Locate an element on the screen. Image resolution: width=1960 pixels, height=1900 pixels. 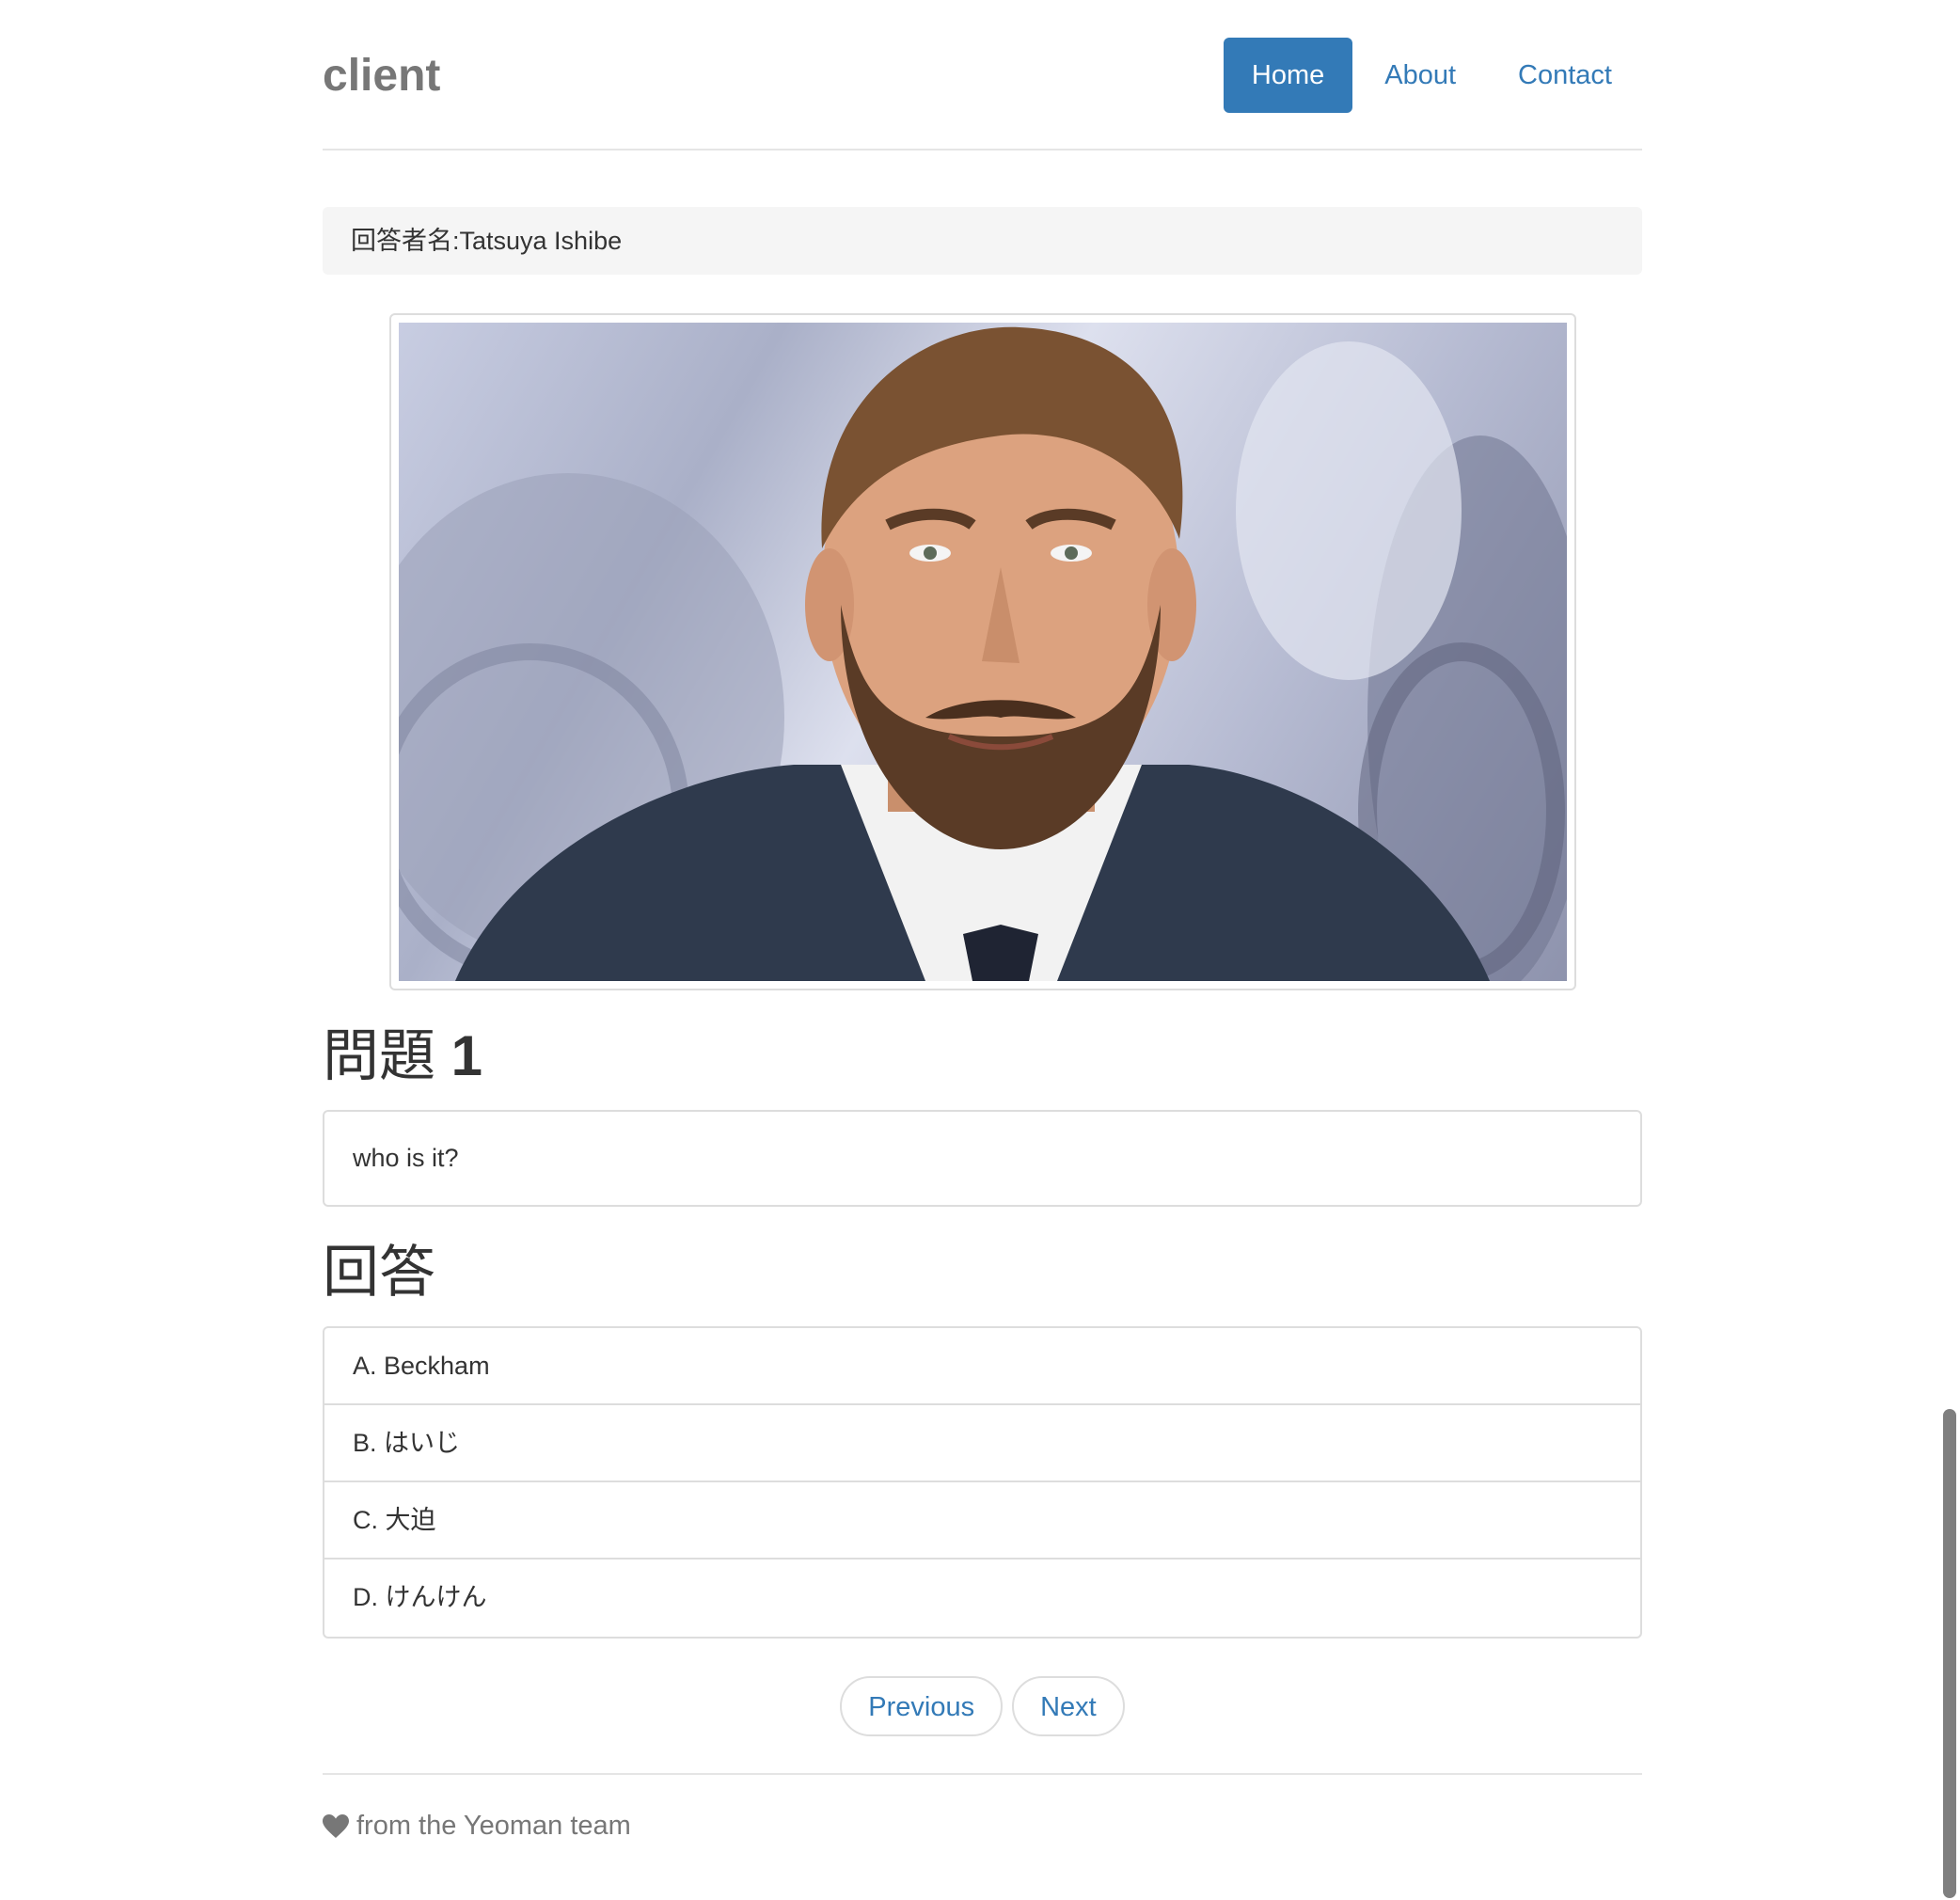
answer-list: A. Beckham B. はいじ C. 大迫 D. けんけん is located at coordinates (983, 1482).